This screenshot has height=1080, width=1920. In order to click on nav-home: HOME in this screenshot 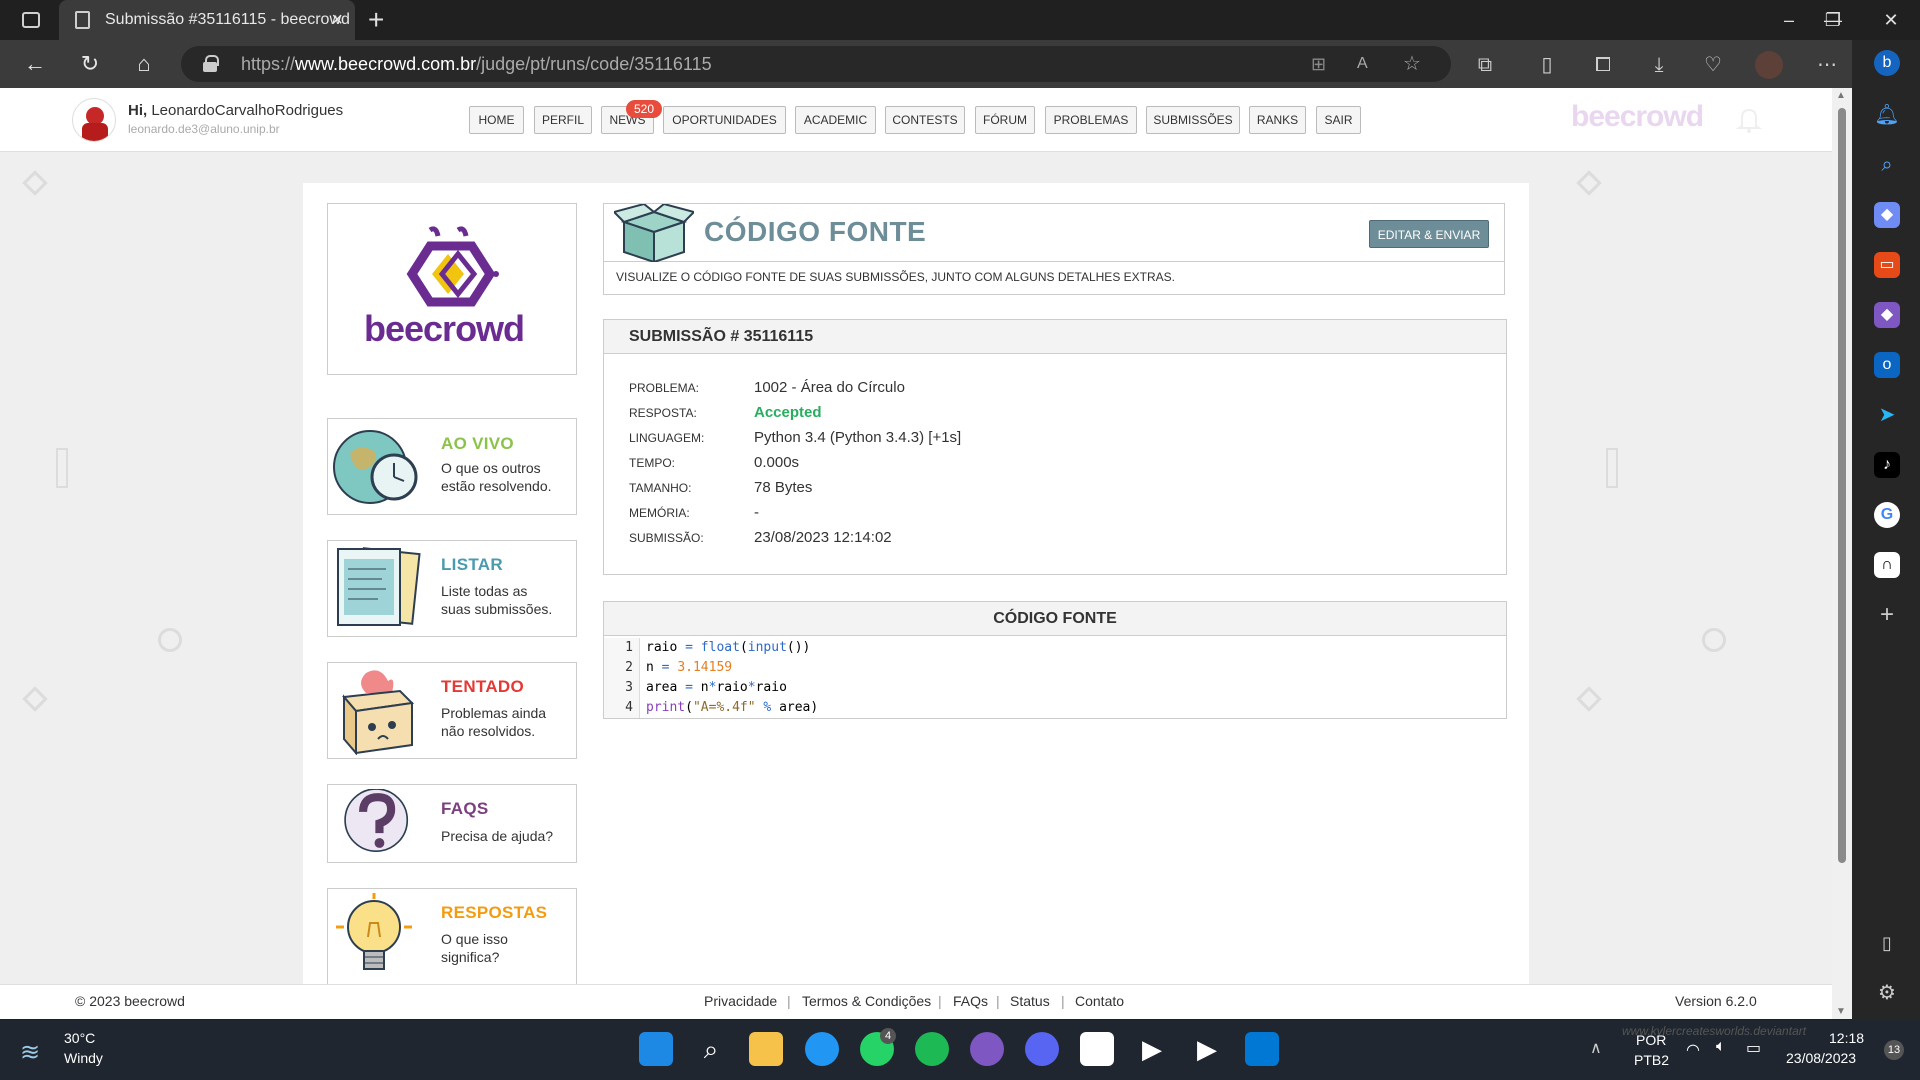, I will do `click(496, 120)`.